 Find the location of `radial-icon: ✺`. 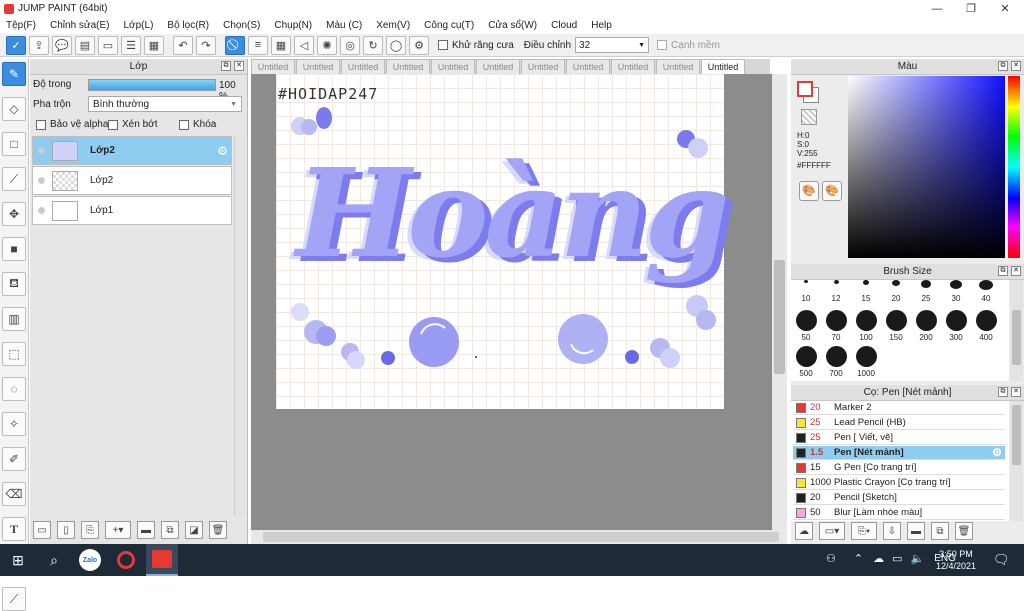

radial-icon: ✺ is located at coordinates (327, 45).